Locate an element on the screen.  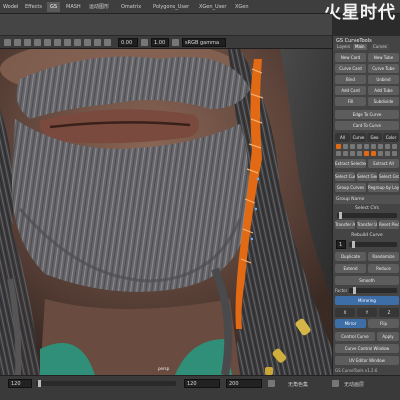
range-slider is located at coordinates (106, 383).